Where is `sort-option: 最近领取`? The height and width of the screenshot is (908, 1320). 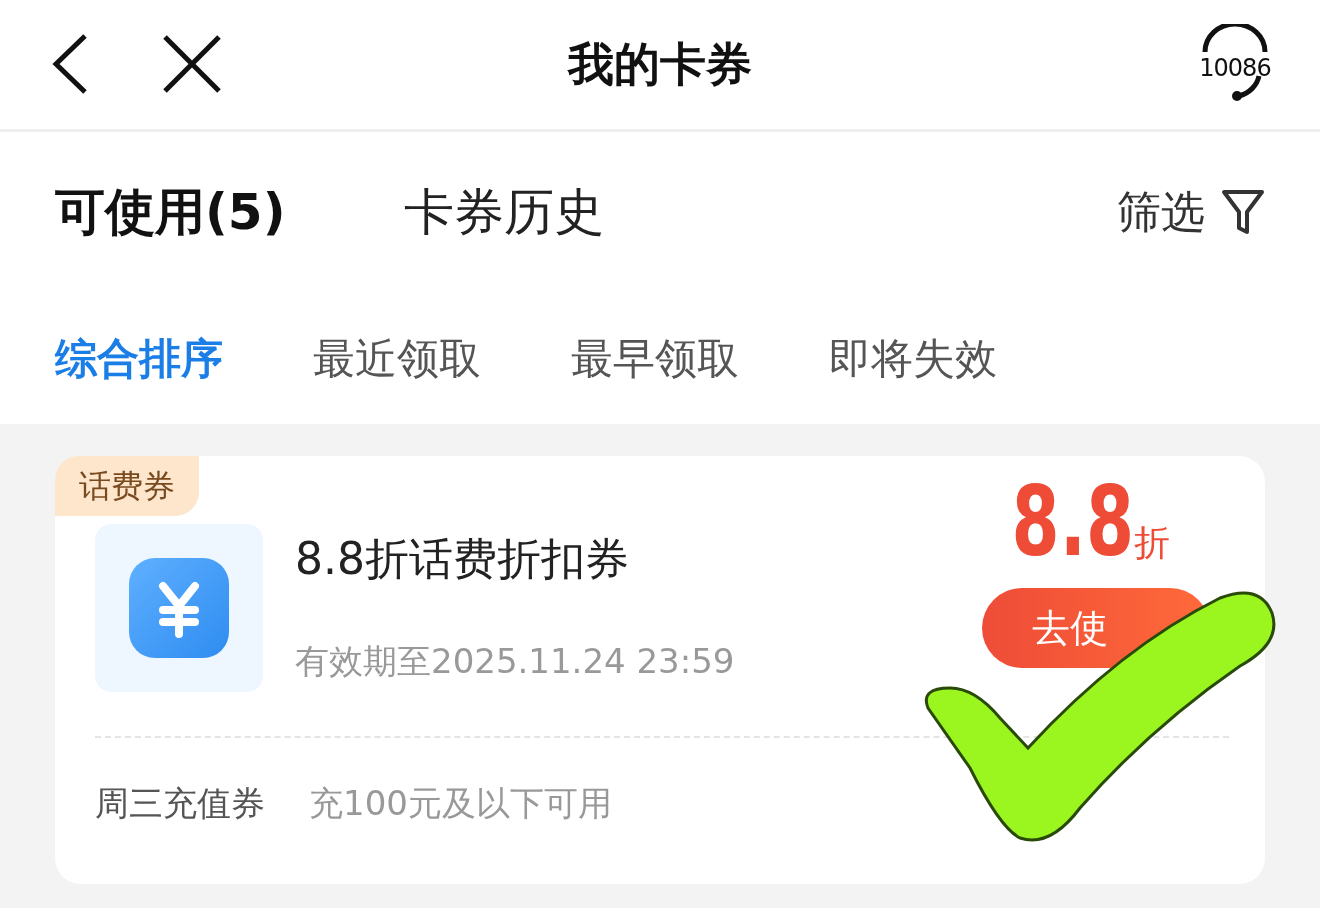
sort-option: 最近领取 is located at coordinates (397, 358).